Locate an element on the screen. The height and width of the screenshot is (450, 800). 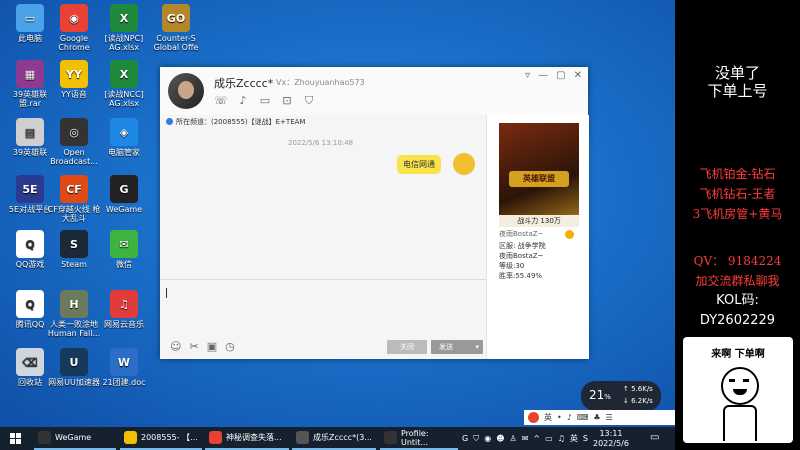
desktop-icon: W 21团建.doc is located at coordinates (124, 367).